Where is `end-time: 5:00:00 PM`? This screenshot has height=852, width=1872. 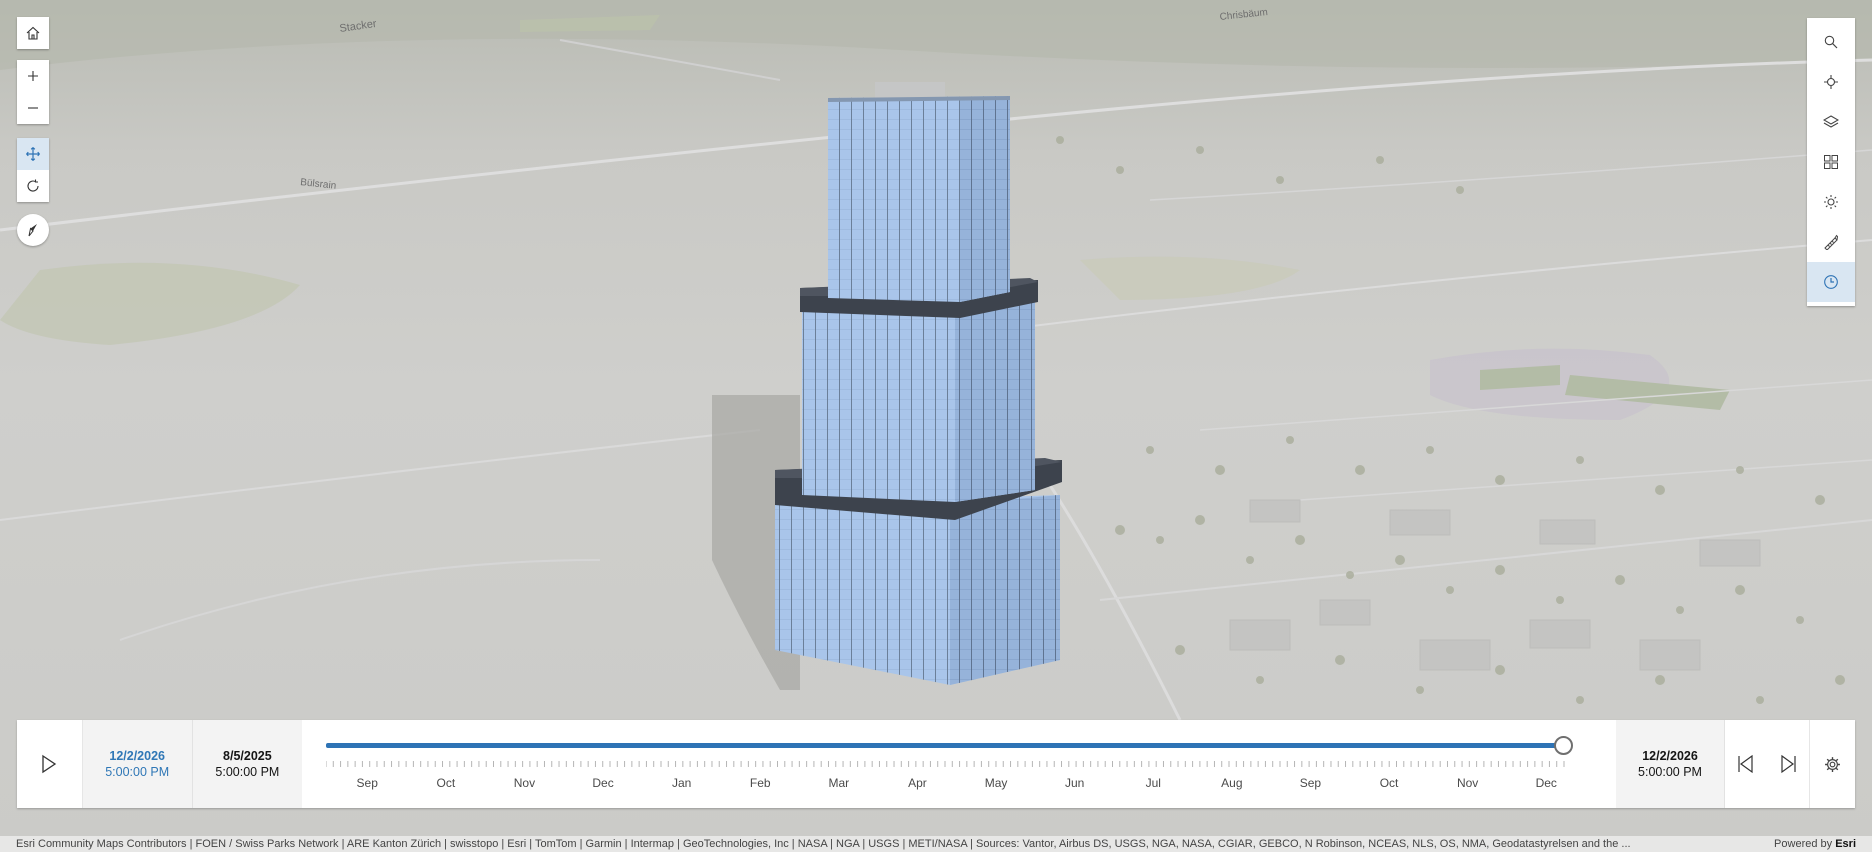
end-time: 5:00:00 PM is located at coordinates (1670, 772).